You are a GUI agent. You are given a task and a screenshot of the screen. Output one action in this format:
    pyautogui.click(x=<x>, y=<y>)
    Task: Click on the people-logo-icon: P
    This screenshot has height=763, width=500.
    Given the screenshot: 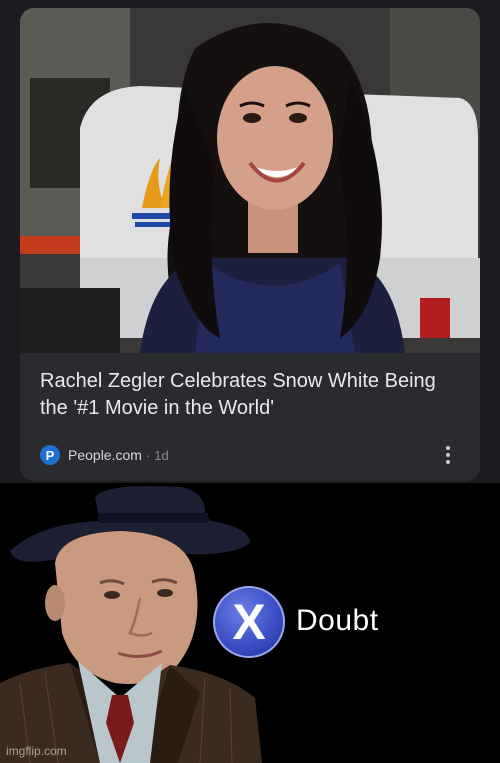 What is the action you would take?
    pyautogui.click(x=50, y=455)
    